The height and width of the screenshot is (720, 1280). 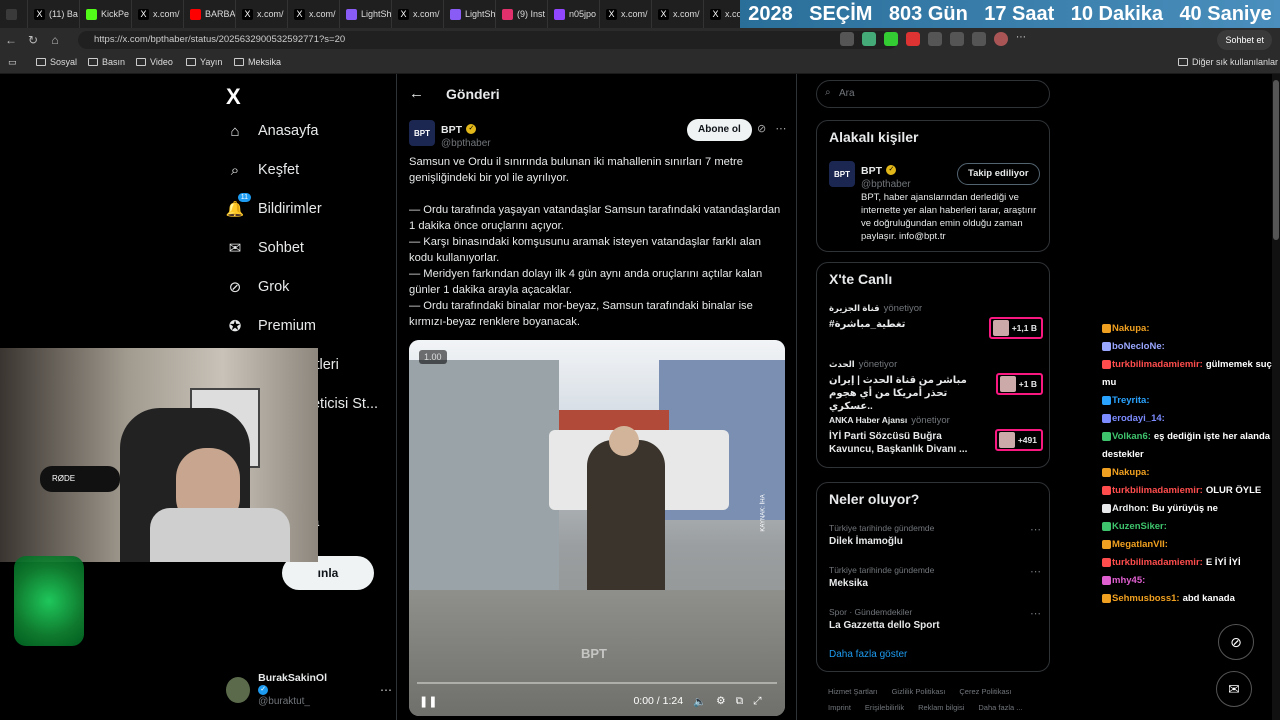 I want to click on live-listeners-pill: +1,1 B, so click(x=1015, y=328).